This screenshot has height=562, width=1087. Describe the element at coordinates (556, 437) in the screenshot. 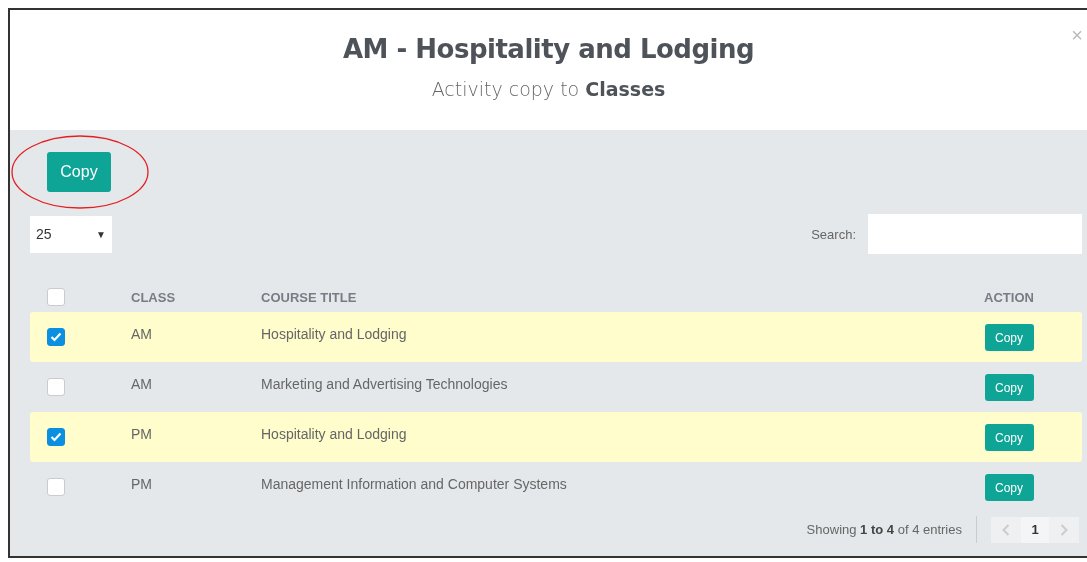

I see `table-row: PM Hospitality and Lodging Copy` at that location.